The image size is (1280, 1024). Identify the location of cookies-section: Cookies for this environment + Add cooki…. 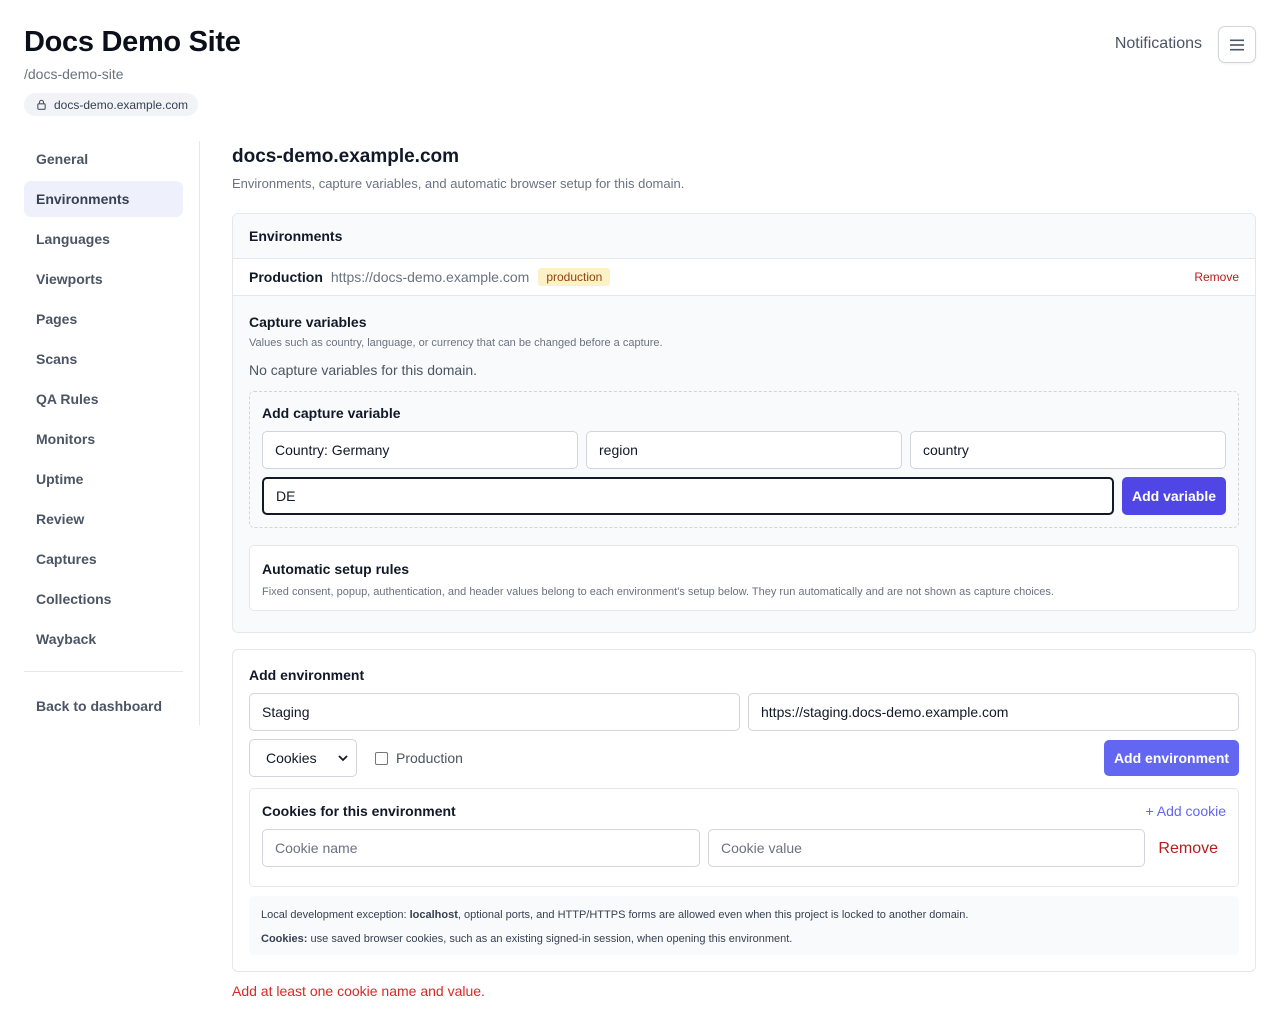
(744, 837).